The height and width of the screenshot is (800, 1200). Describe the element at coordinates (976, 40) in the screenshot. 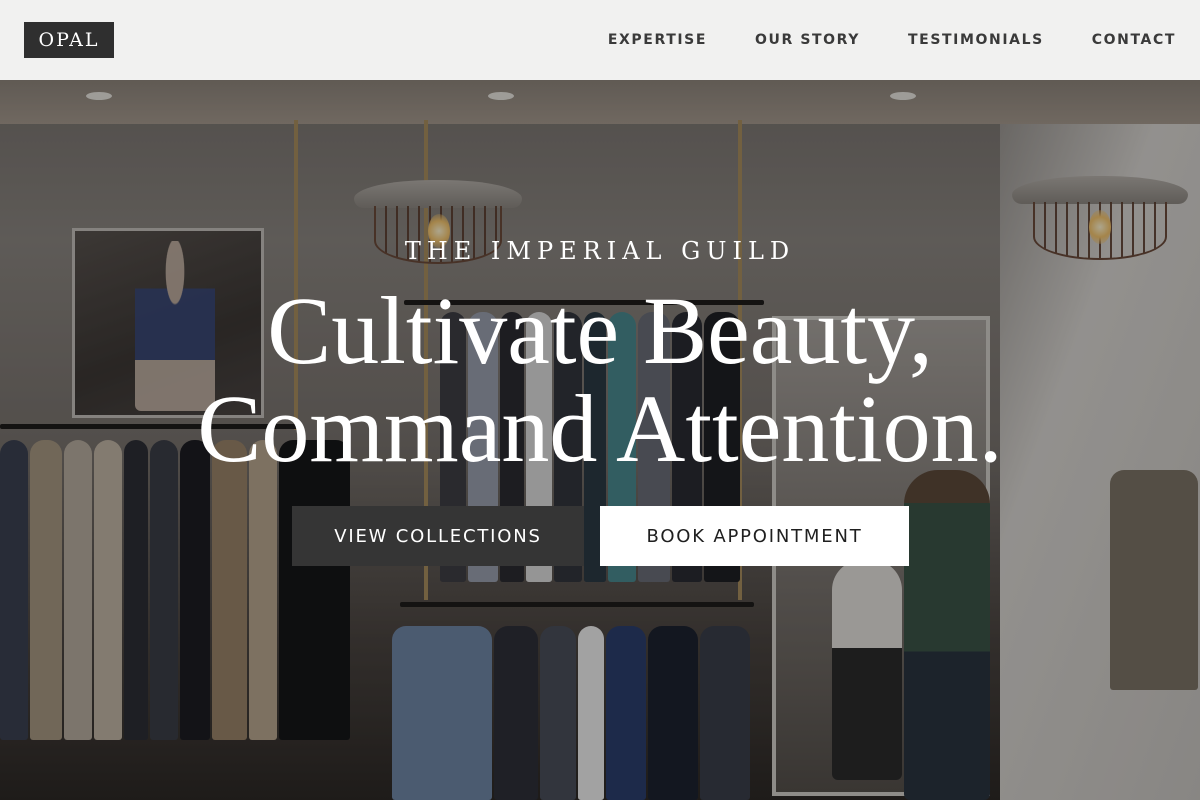

I see `nav-link-testimonials: TESTIMONIALS` at that location.